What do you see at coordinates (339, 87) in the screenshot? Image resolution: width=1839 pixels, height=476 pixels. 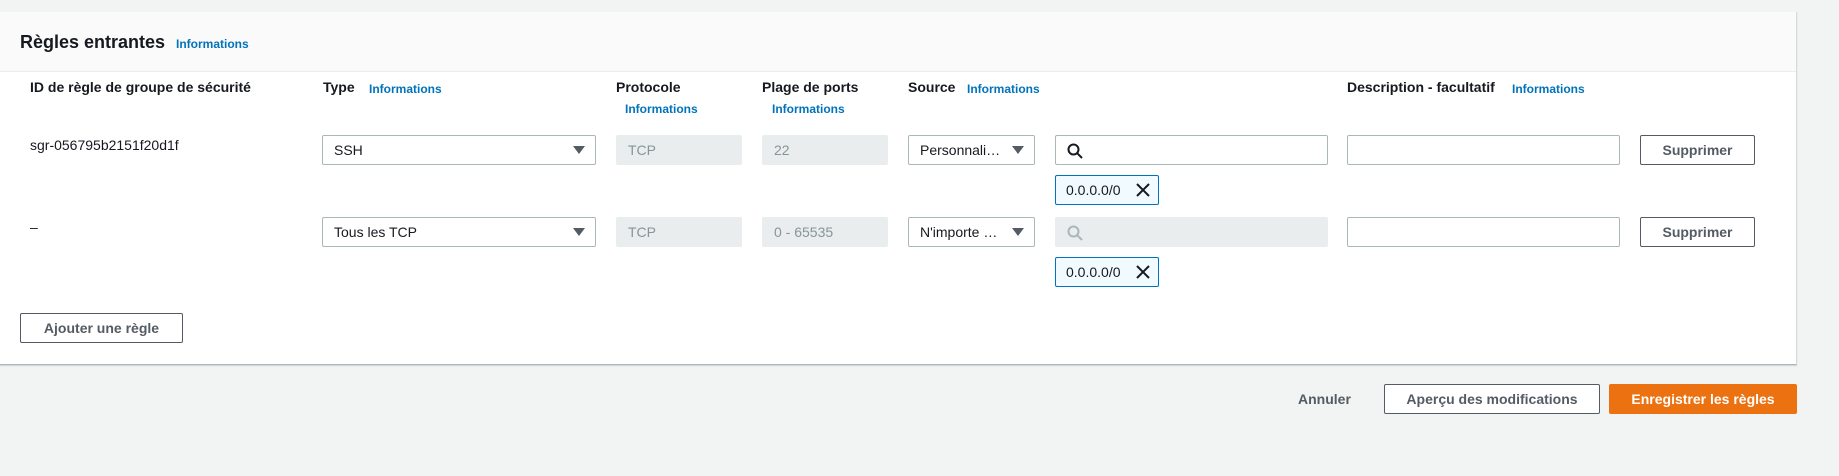 I see `col-header-type: Type` at bounding box center [339, 87].